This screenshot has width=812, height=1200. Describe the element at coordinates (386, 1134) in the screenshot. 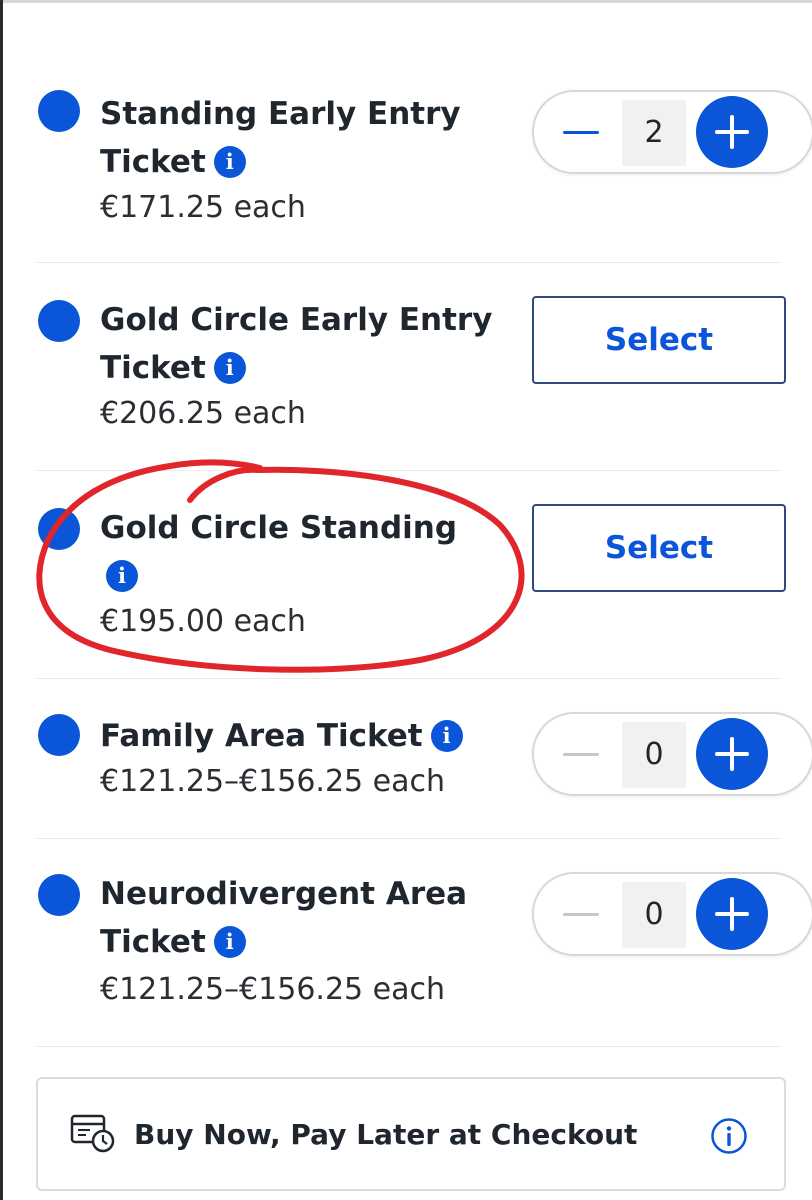

I see `buy-now-pay-later-text: Buy Now, Pay Later at Checkout` at that location.